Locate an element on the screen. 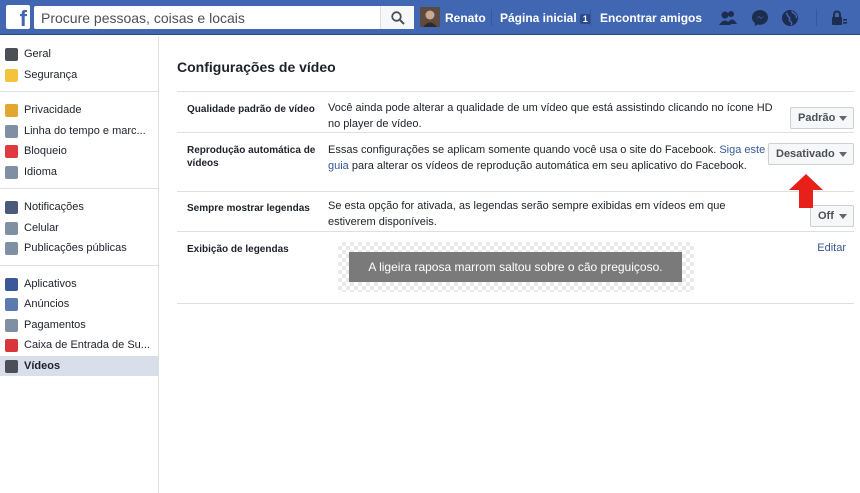  language-icon is located at coordinates (11, 172).